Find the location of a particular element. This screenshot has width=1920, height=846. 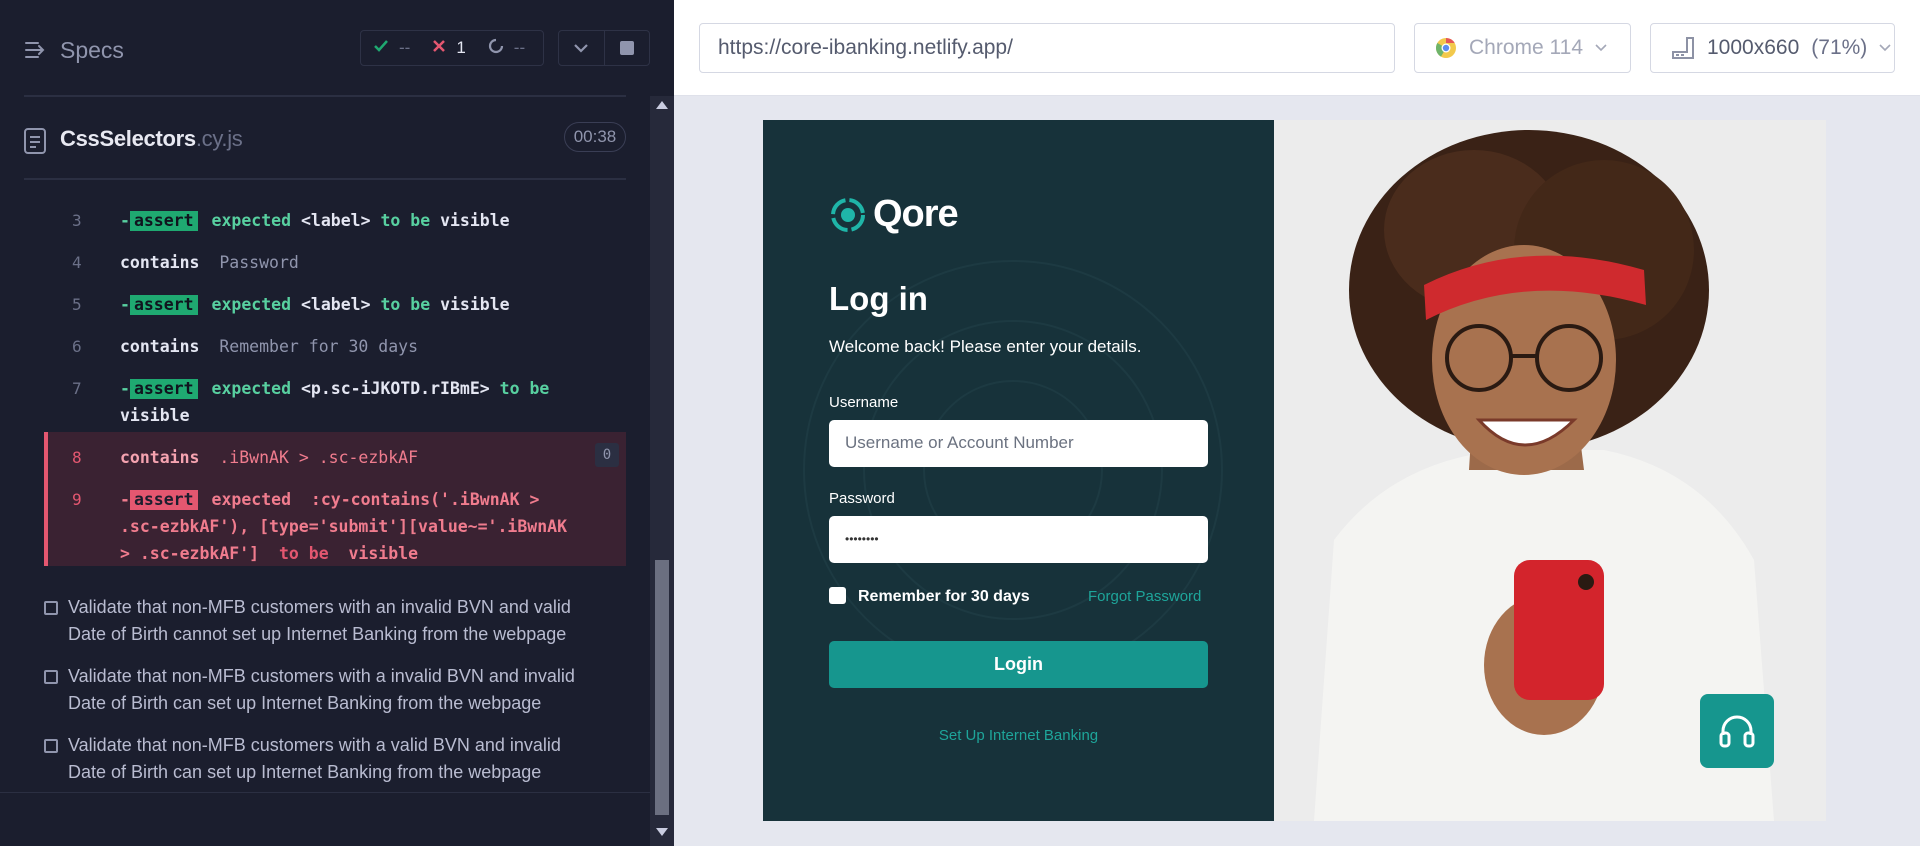

remember-label: Remember for 30 days is located at coordinates (944, 597).